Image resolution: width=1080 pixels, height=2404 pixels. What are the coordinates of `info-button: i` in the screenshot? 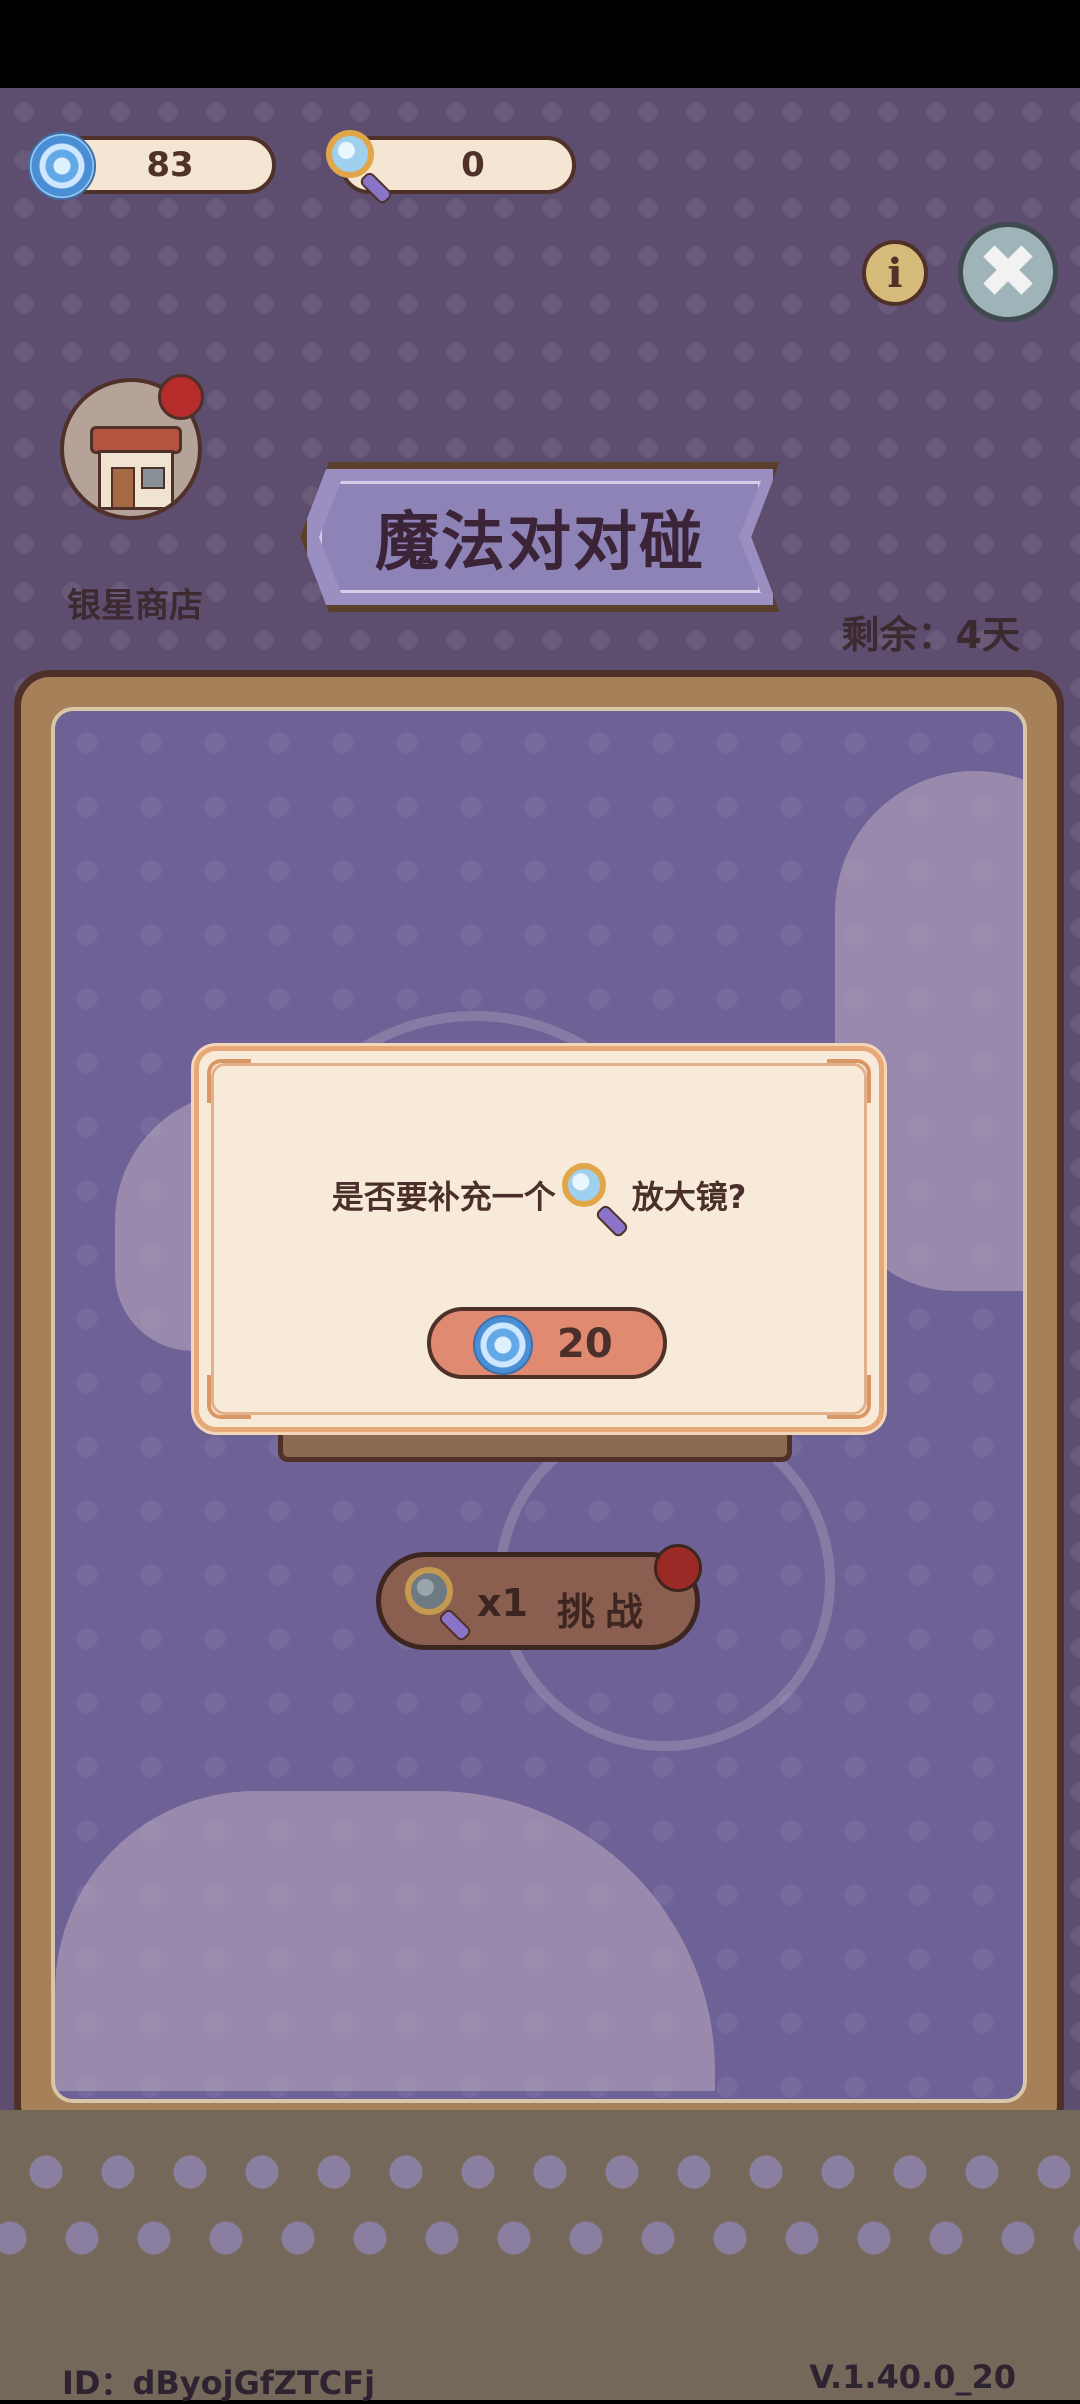 It's located at (895, 273).